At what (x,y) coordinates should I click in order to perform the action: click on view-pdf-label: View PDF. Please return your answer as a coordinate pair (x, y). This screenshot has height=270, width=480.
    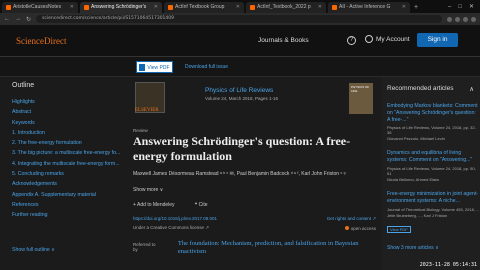
    Looking at the image, I should click on (158, 68).